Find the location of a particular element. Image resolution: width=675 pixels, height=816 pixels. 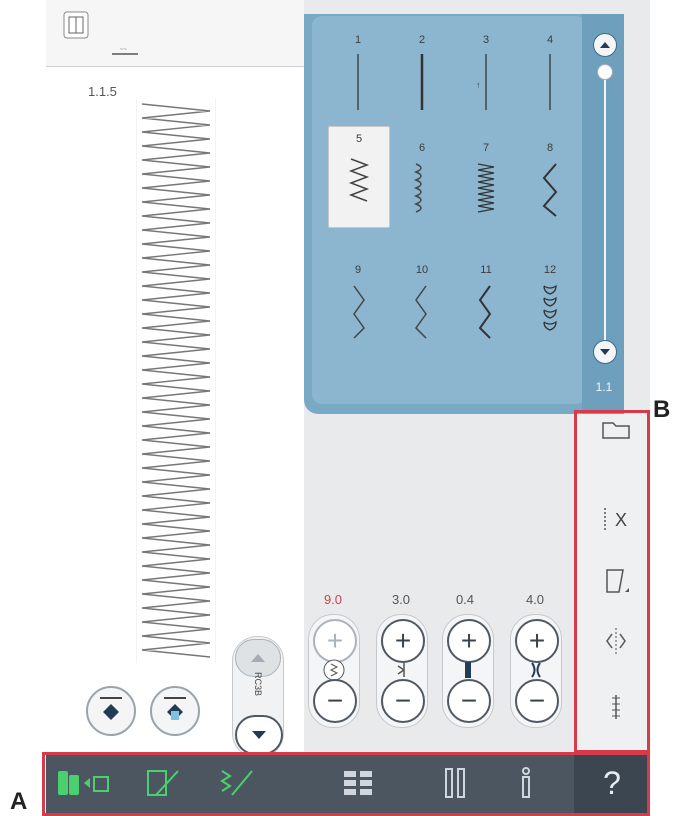

callout-box-b is located at coordinates (612, 581).